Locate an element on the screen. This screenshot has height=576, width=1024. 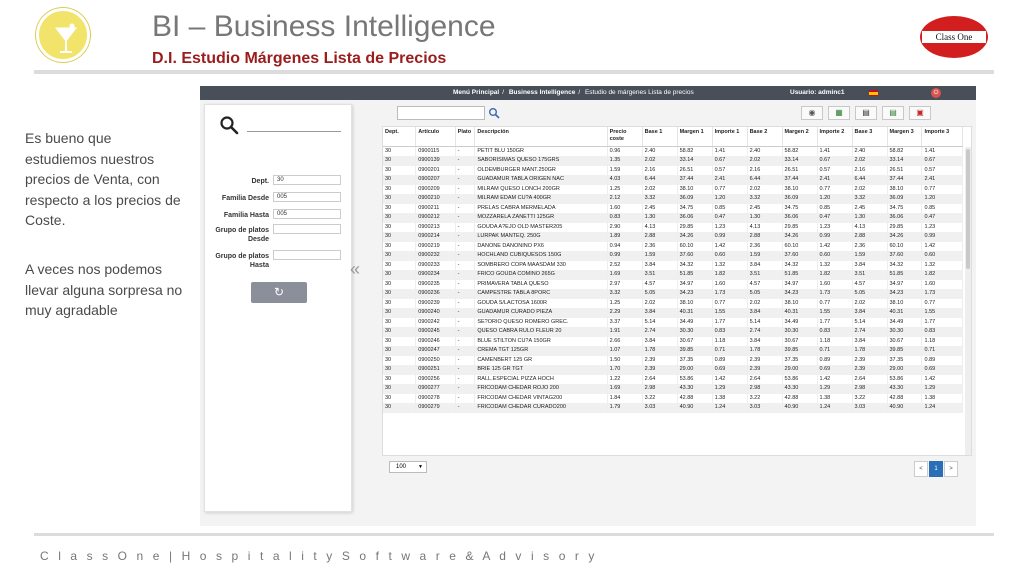
table-cell: SE?ORIO QUESO ROMERO GREC. is located at coordinates (541, 322).